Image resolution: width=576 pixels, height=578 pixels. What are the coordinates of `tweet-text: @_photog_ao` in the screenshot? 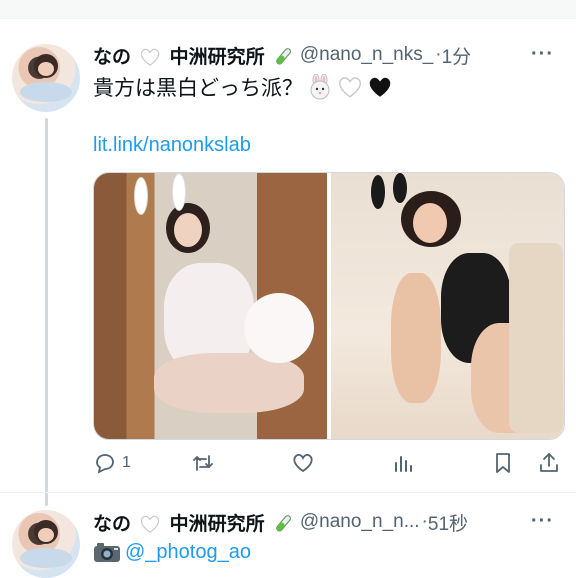 It's located at (172, 552).